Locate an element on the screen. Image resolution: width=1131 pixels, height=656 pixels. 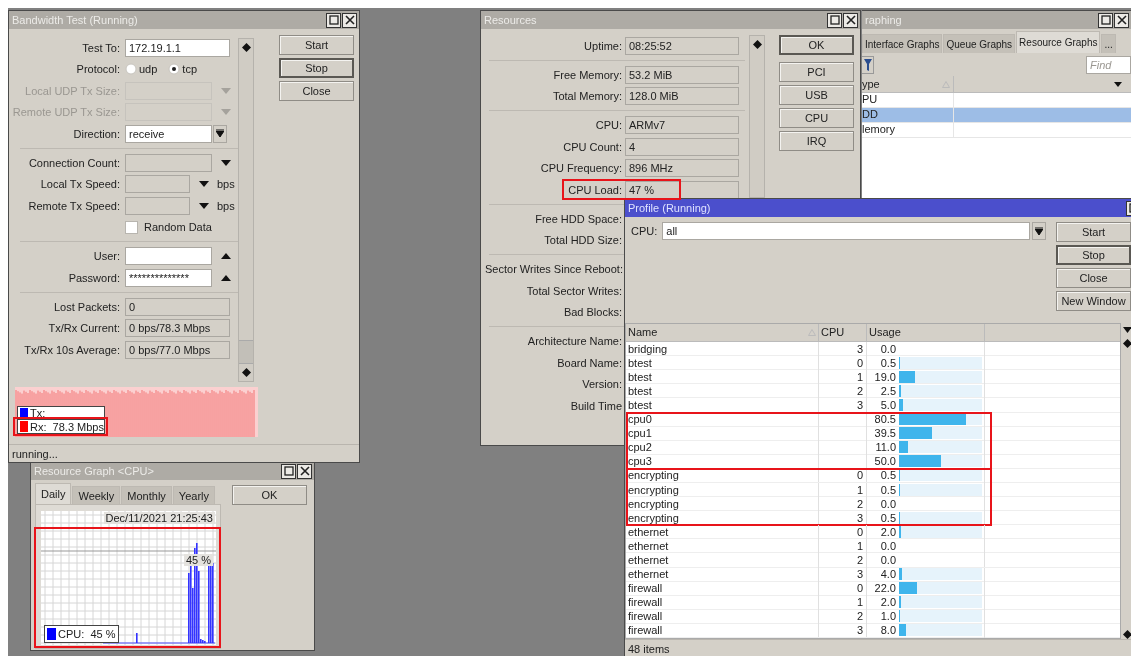
tab: Weekly is located at coordinates (96, 495).